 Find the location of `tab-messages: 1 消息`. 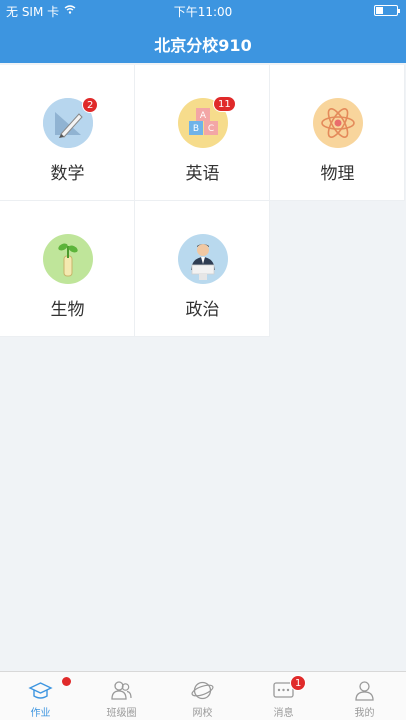

tab-messages: 1 消息 is located at coordinates (283, 696).